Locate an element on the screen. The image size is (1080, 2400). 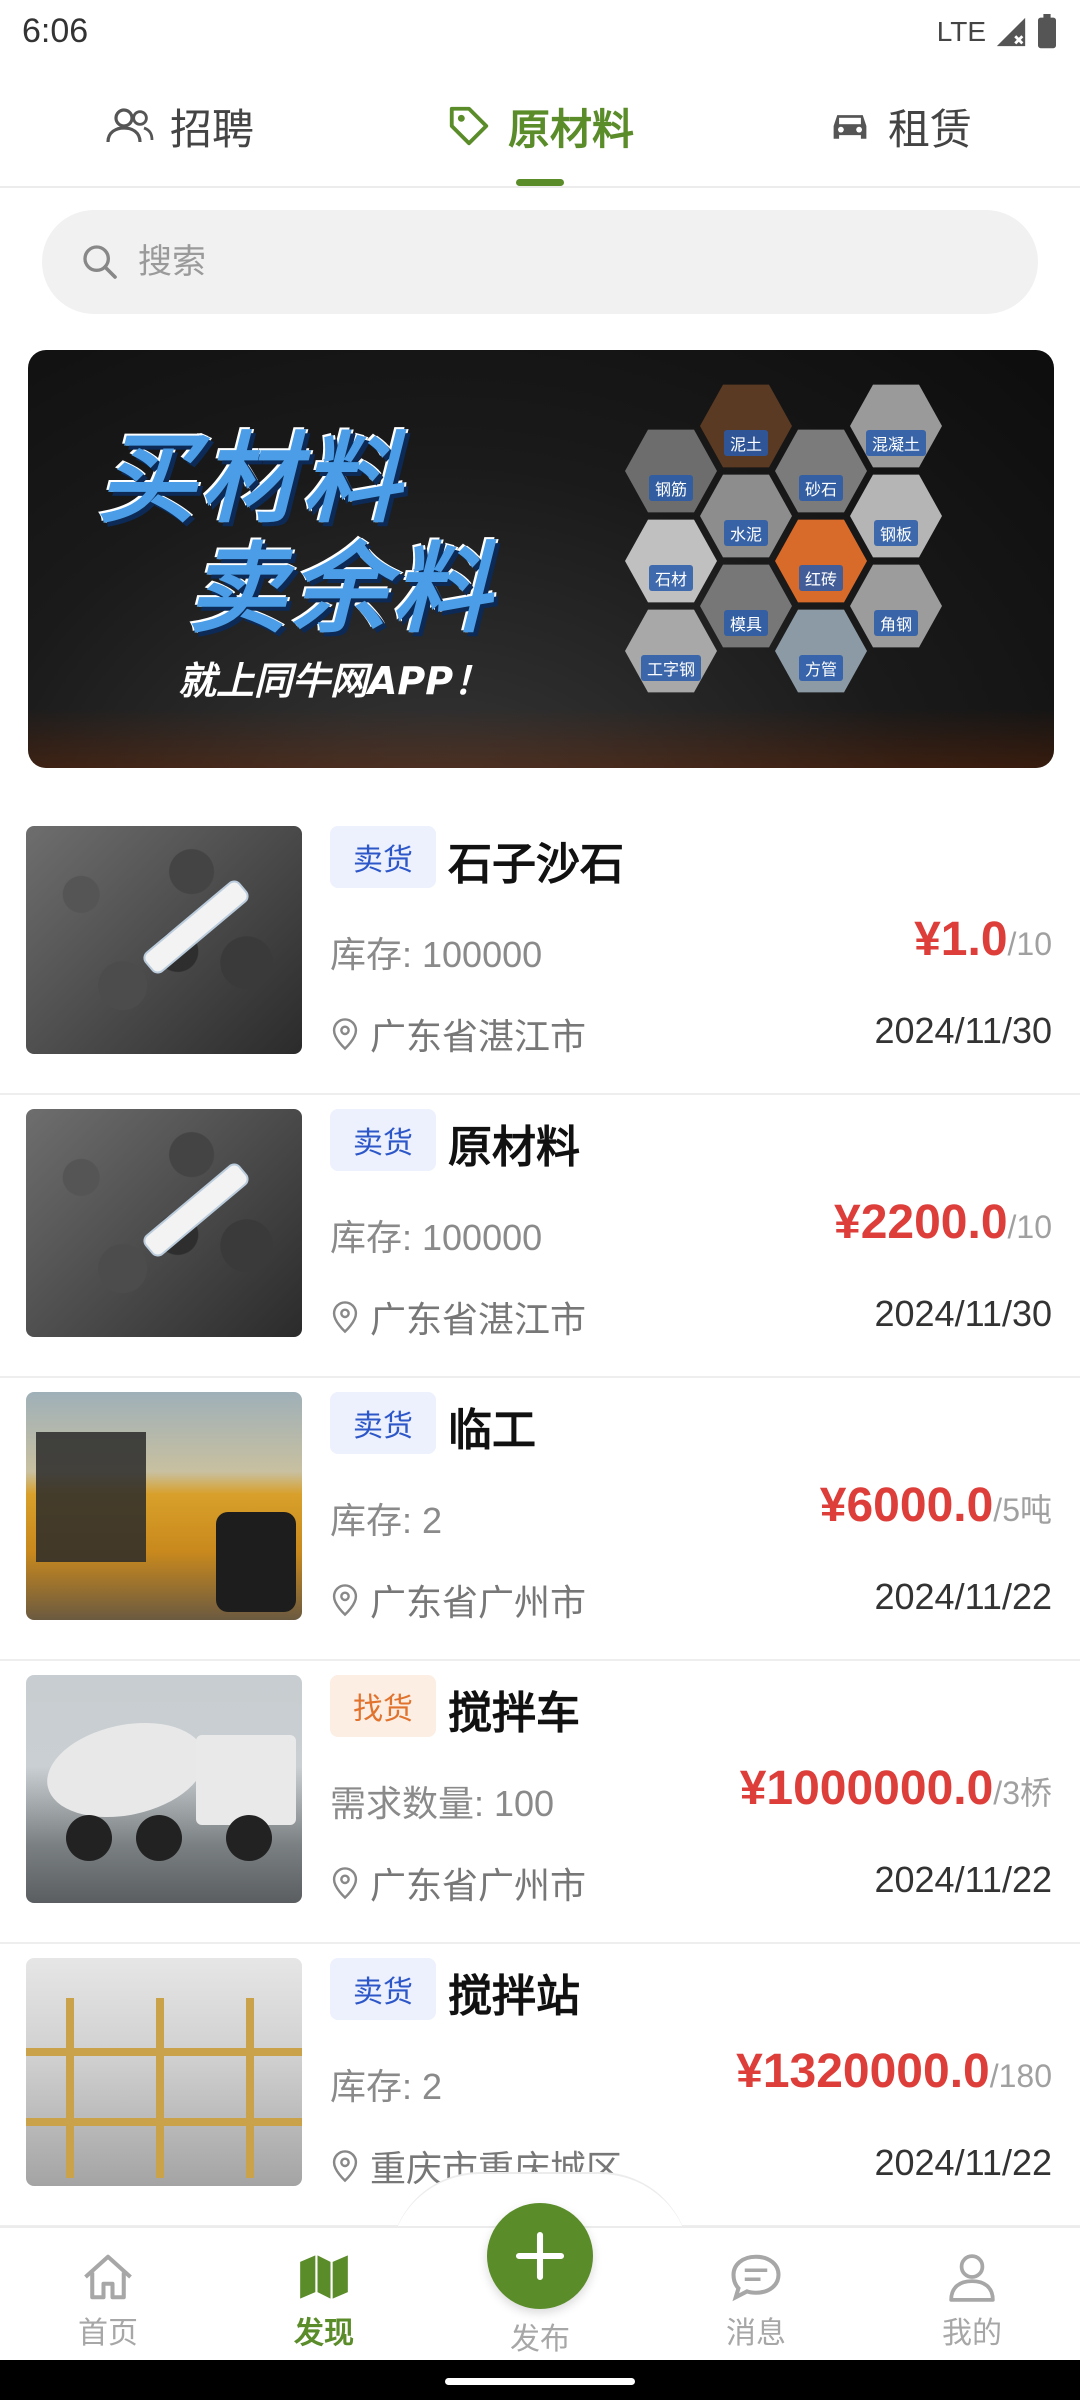
nav-label: 消息 is located at coordinates (756, 2333).